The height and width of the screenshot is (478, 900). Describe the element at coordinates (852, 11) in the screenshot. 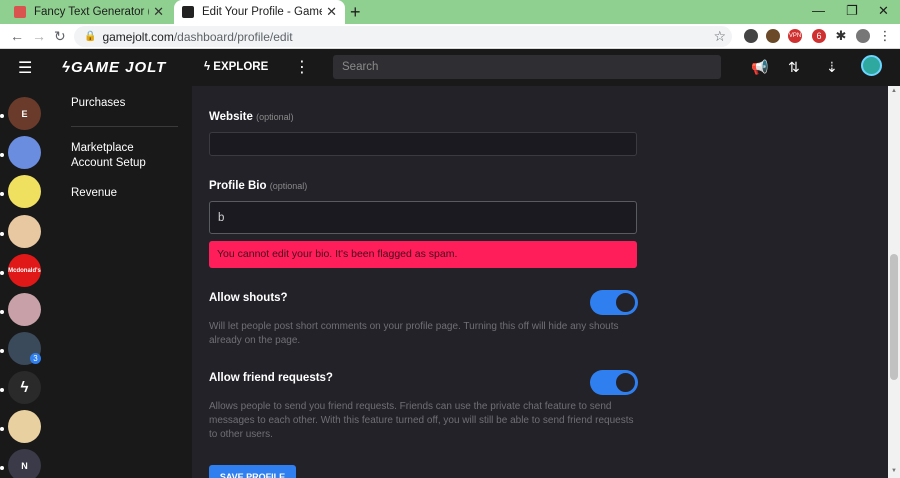

I see `restore-icon: ❐` at that location.